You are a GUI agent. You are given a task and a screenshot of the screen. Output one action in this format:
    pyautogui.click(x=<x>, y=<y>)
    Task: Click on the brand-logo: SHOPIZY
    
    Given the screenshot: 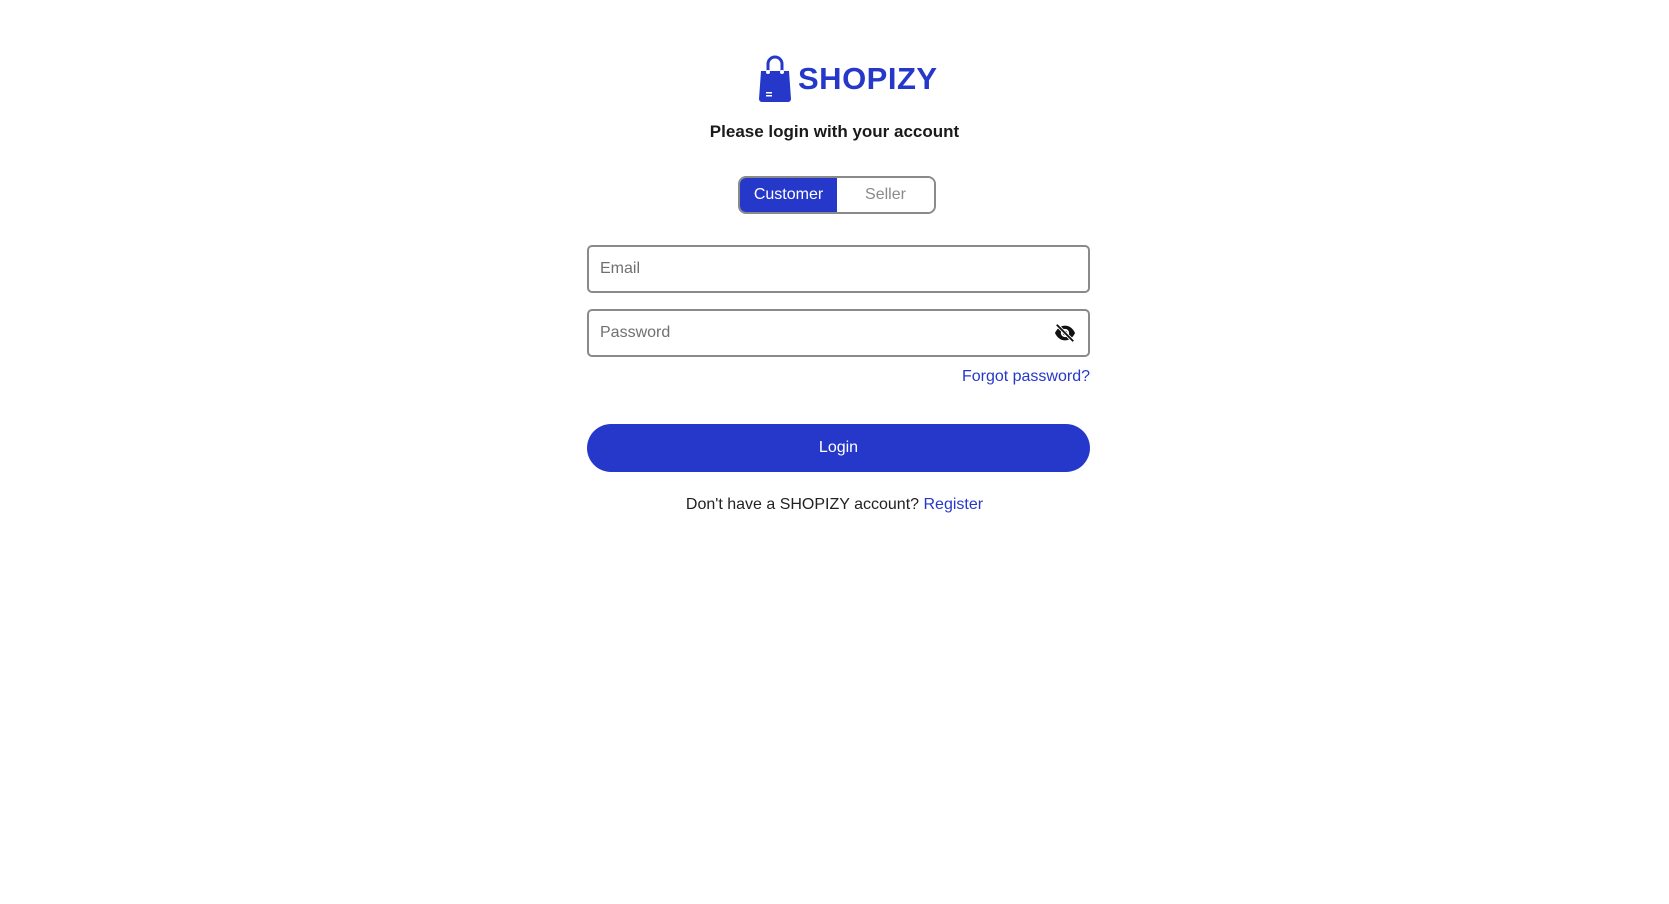 What is the action you would take?
    pyautogui.click(x=848, y=79)
    